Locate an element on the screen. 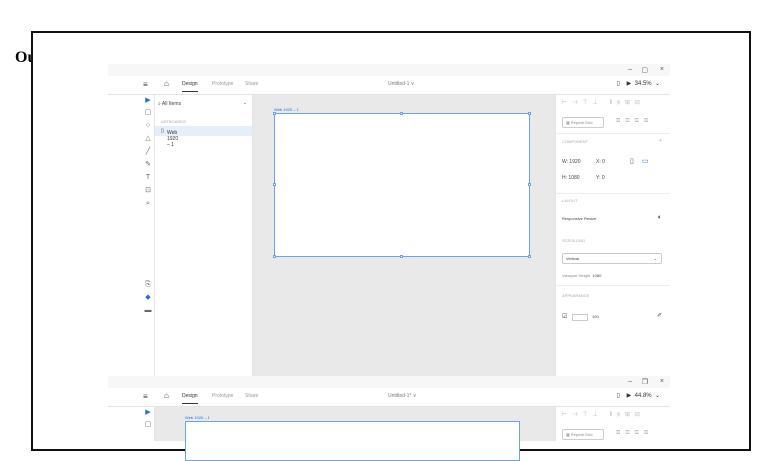  tools-panel: ▶ ▢ ○ △ ╱ ✎ T ⊡ ⌕ ⎘ ◆ ▬ is located at coordinates (131, 235).